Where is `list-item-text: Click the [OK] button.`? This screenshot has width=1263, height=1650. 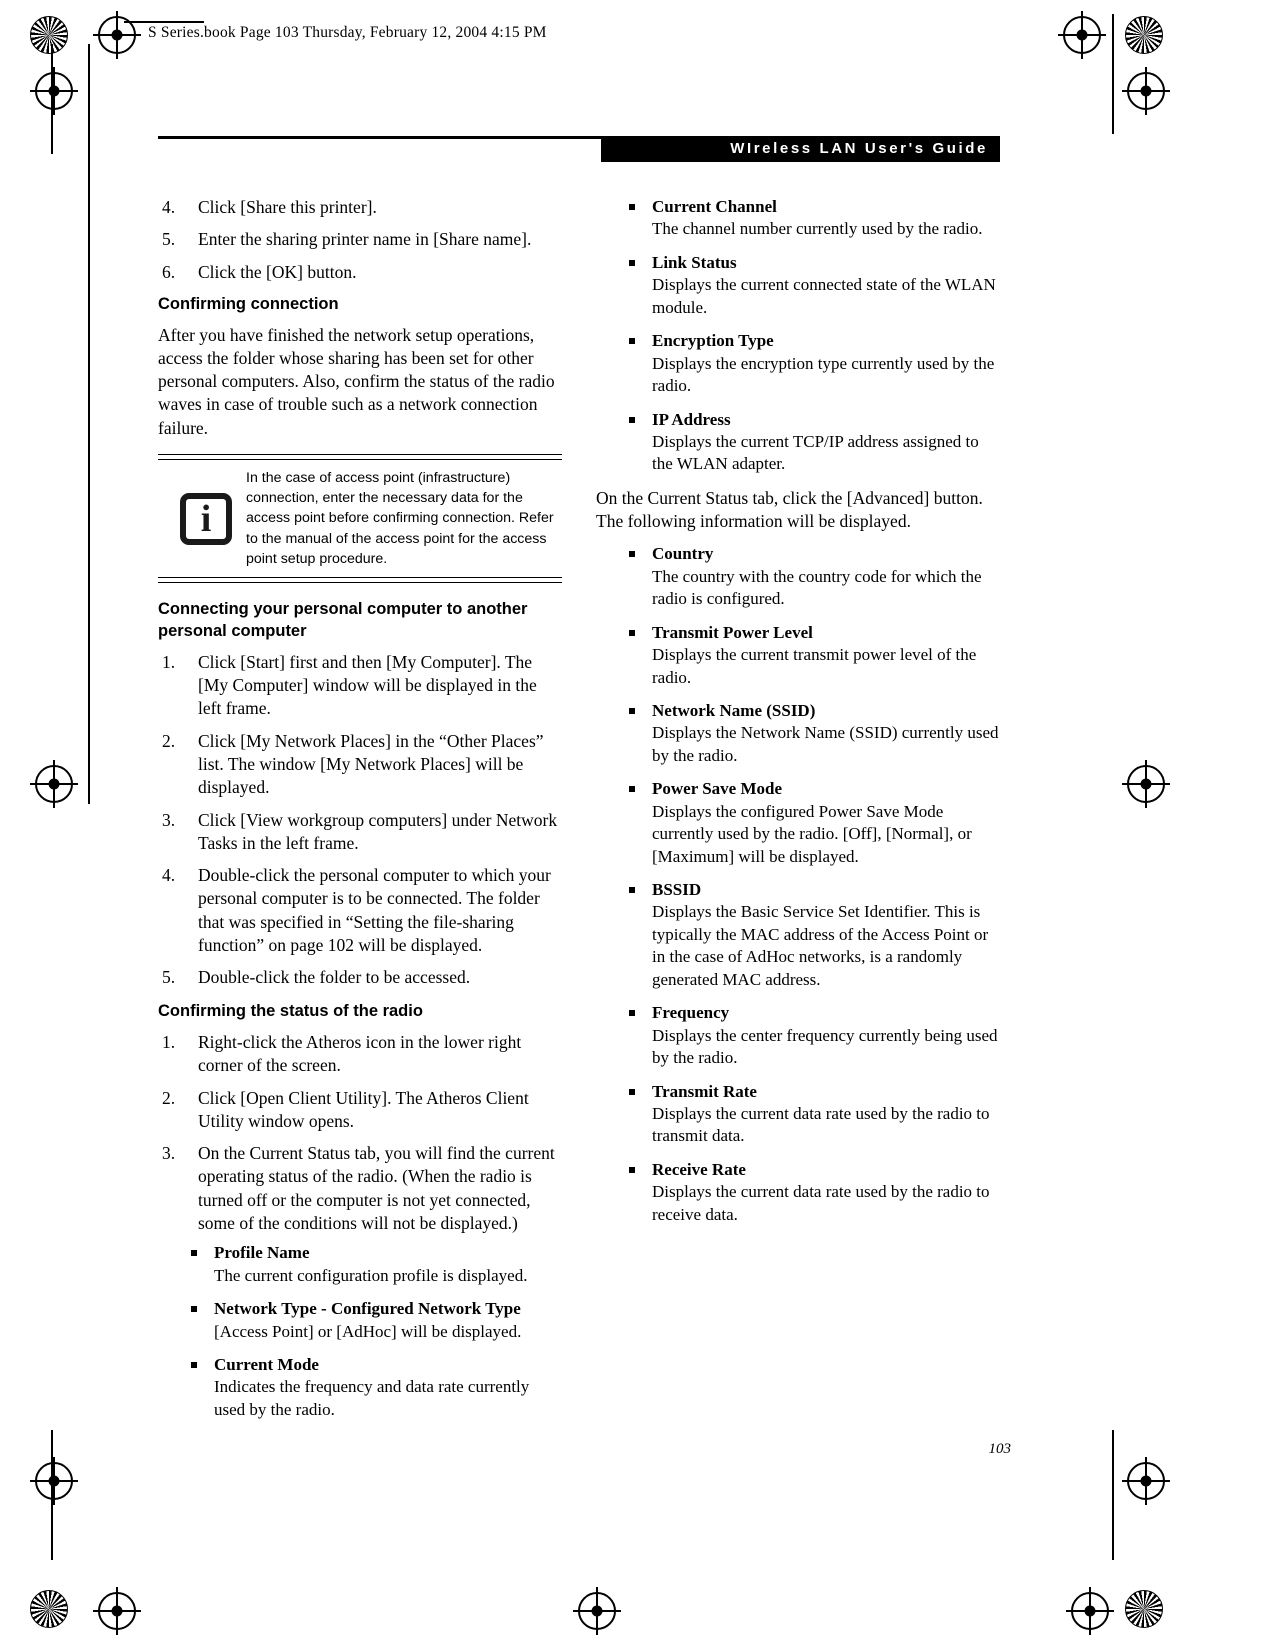
list-item-text: Click the [OK] button. is located at coordinates (277, 271).